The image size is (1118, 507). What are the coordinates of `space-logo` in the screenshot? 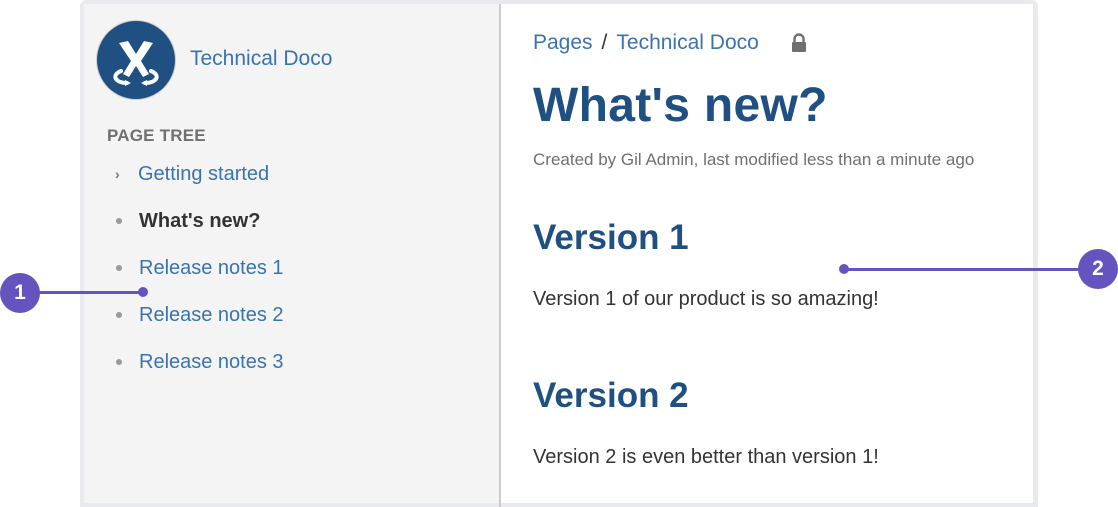 It's located at (136, 60).